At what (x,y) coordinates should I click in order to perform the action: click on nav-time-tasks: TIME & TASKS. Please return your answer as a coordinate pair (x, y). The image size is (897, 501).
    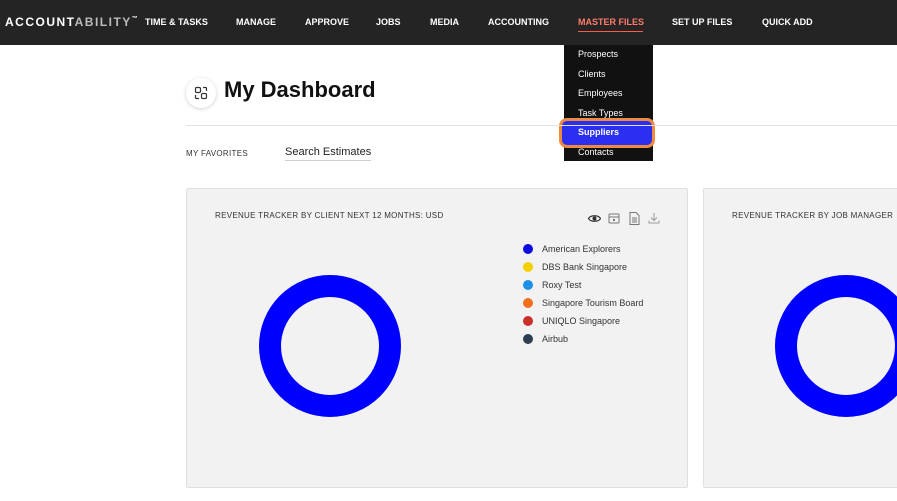
    Looking at the image, I should click on (176, 22).